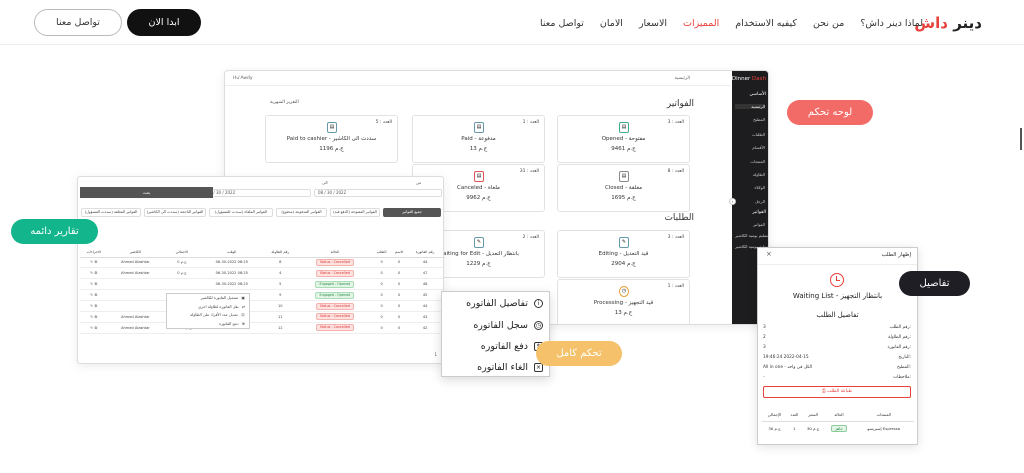 The image size is (1024, 473). What do you see at coordinates (701, 23) in the screenshot?
I see `nav-link-features: المميزات` at bounding box center [701, 23].